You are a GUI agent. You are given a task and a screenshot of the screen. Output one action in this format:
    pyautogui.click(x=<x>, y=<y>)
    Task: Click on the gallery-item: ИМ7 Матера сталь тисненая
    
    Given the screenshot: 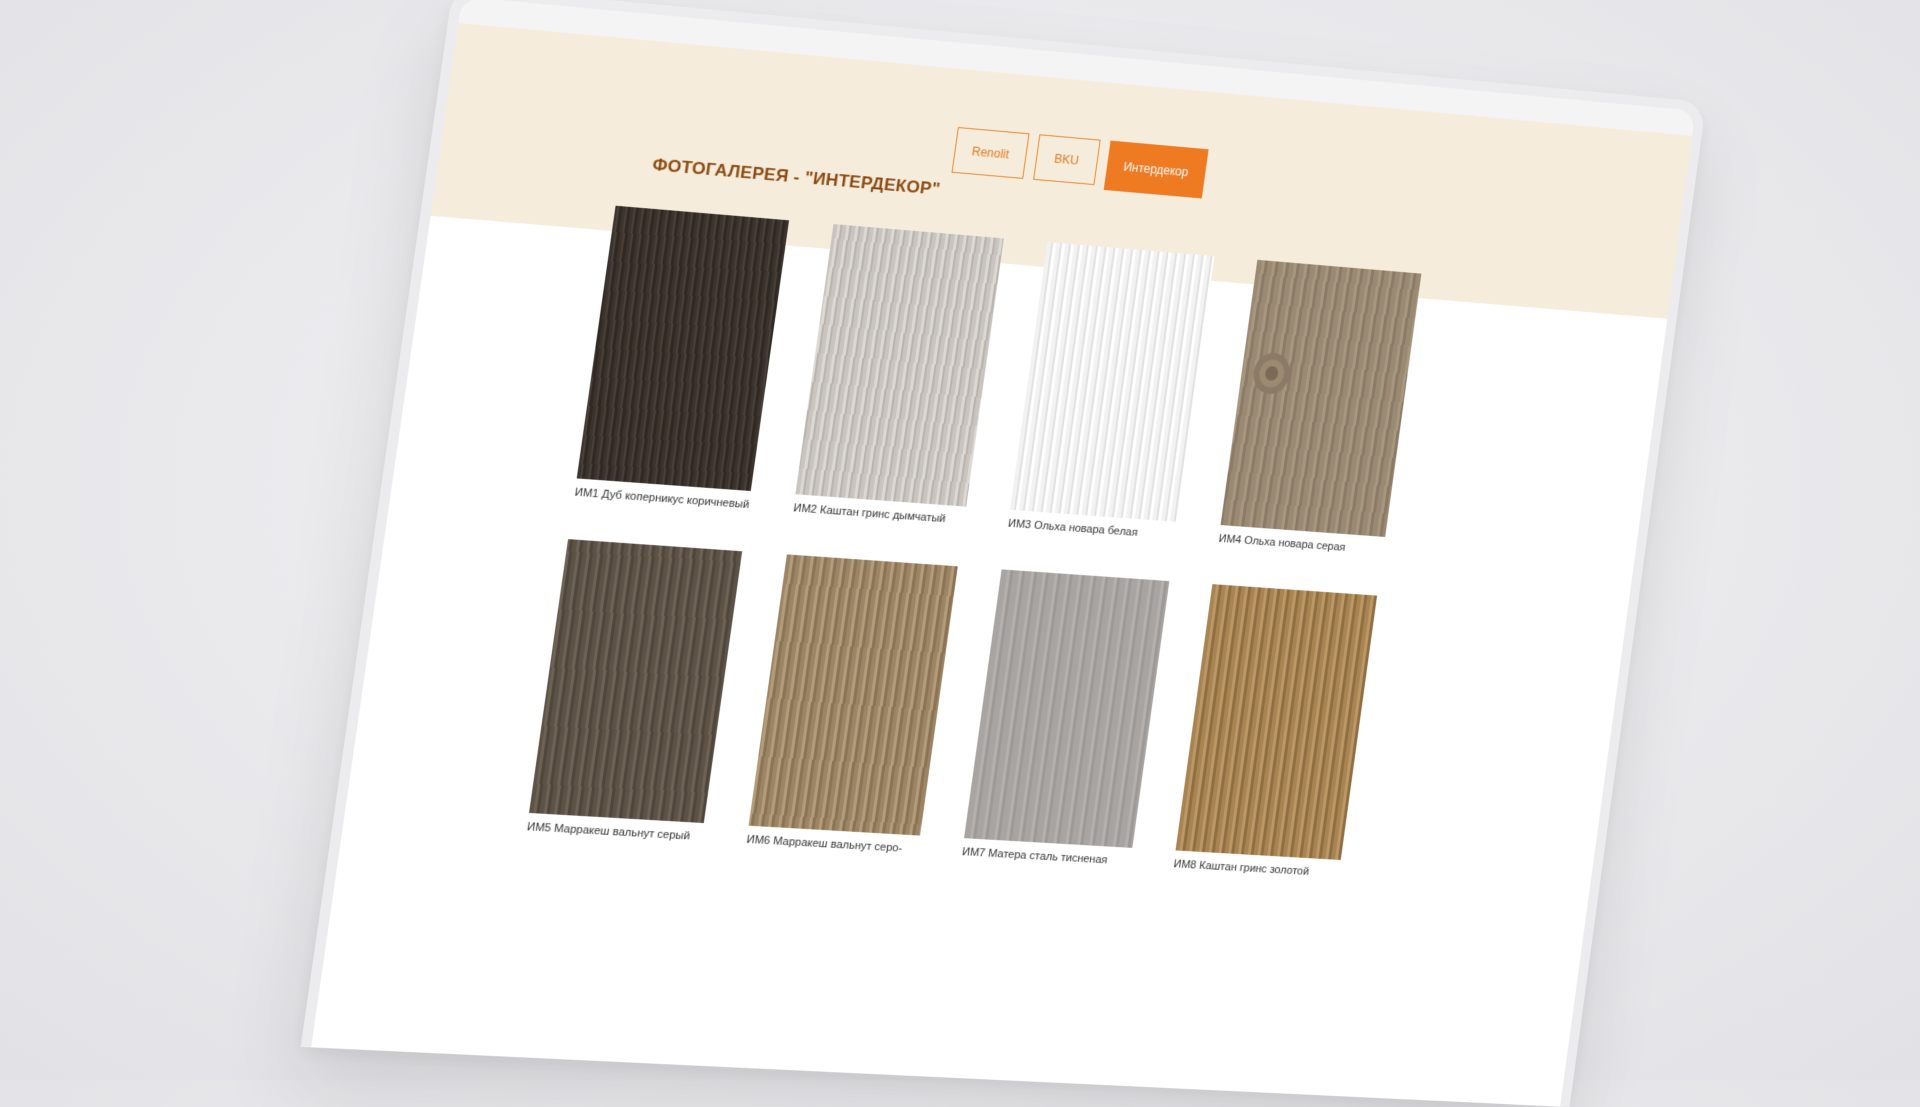 What is the action you would take?
    pyautogui.click(x=1075, y=718)
    